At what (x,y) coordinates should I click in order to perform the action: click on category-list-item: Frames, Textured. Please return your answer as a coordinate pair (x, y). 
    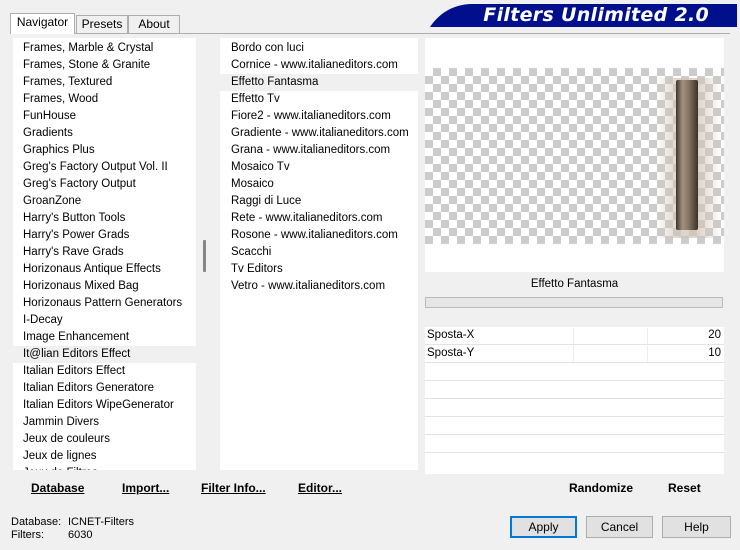
    Looking at the image, I should click on (113, 82).